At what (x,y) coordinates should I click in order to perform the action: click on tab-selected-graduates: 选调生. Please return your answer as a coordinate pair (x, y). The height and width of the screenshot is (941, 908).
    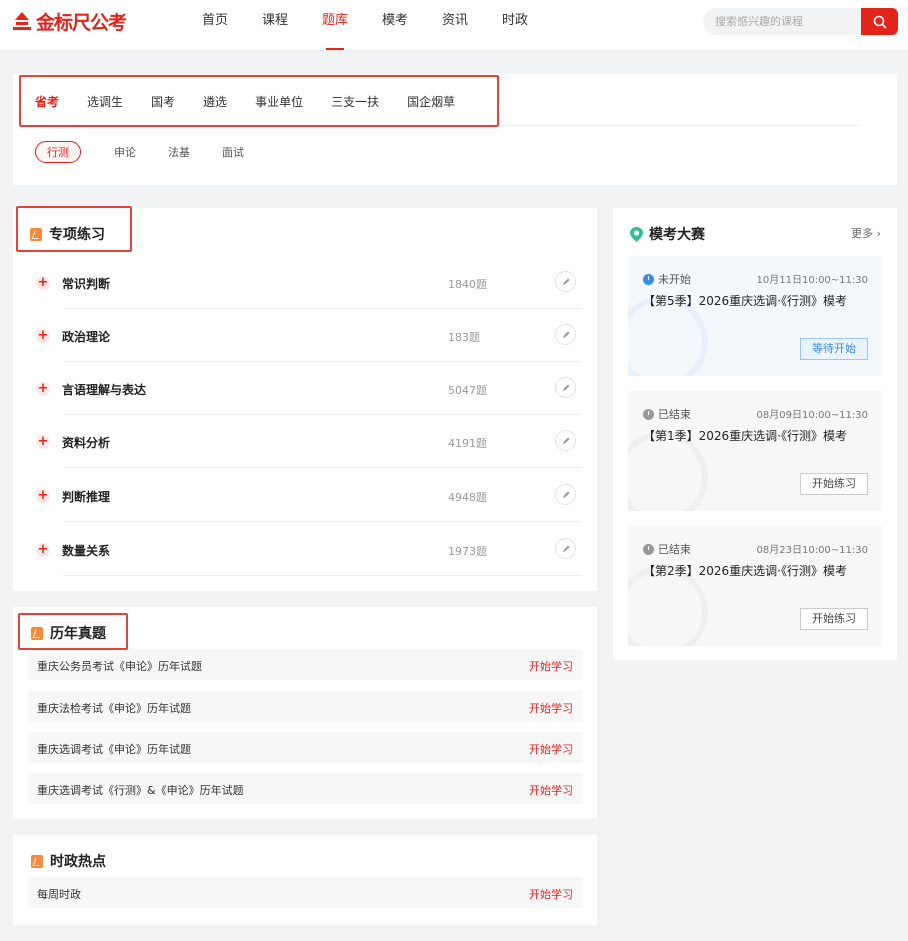
    Looking at the image, I should click on (105, 102).